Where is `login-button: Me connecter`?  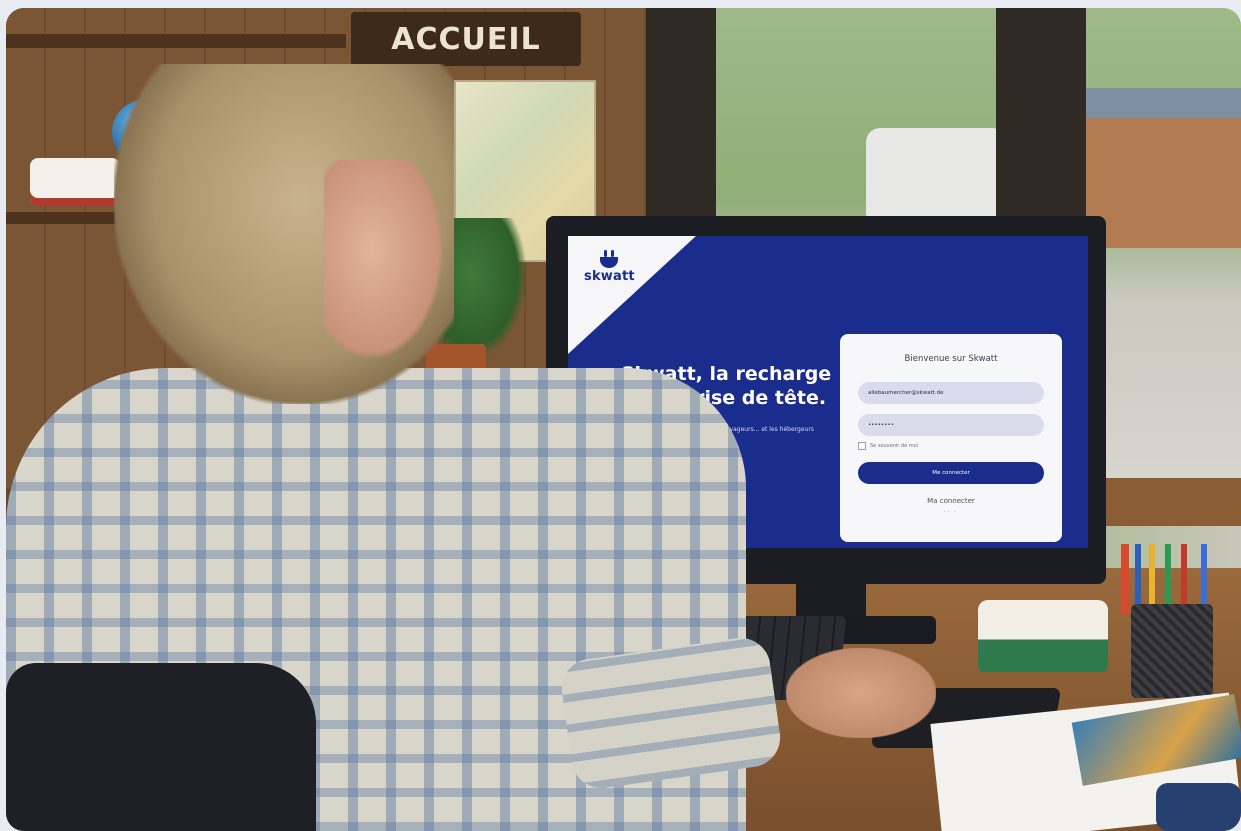
login-button: Me connecter is located at coordinates (951, 473).